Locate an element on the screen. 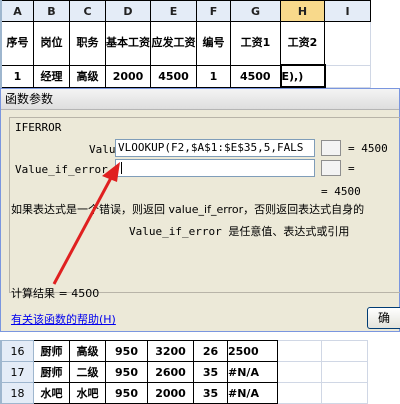  cell: 二级 is located at coordinates (87, 372).